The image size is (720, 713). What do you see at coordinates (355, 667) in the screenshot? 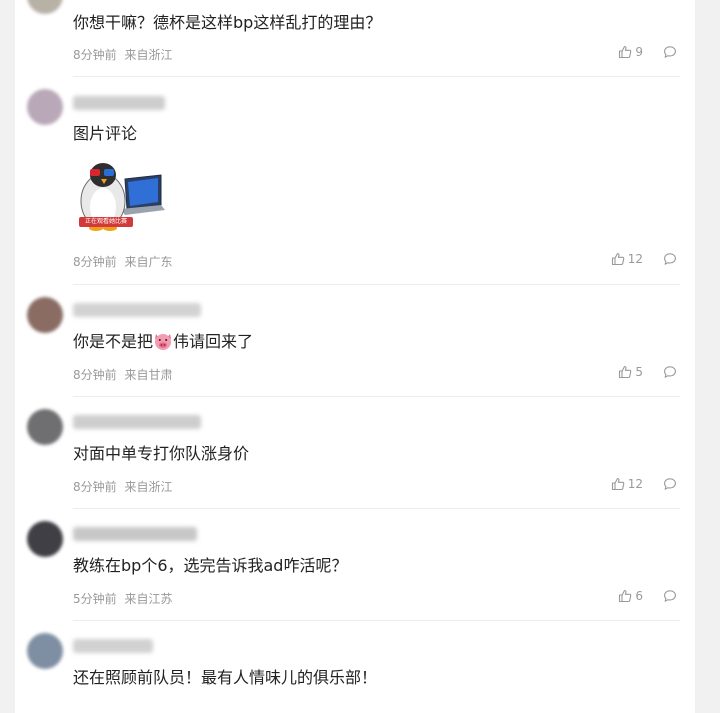
I see `comment-item: 还在照顾前队员！最有人情味儿的俱乐部！` at bounding box center [355, 667].